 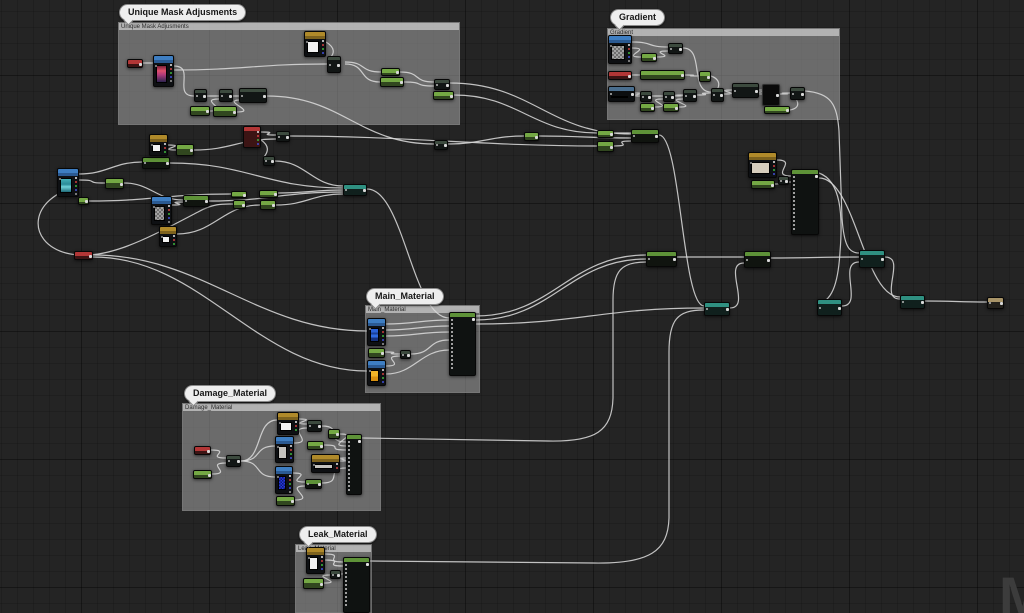 What do you see at coordinates (645, 136) in the screenshot?
I see `node-r-lerp` at bounding box center [645, 136].